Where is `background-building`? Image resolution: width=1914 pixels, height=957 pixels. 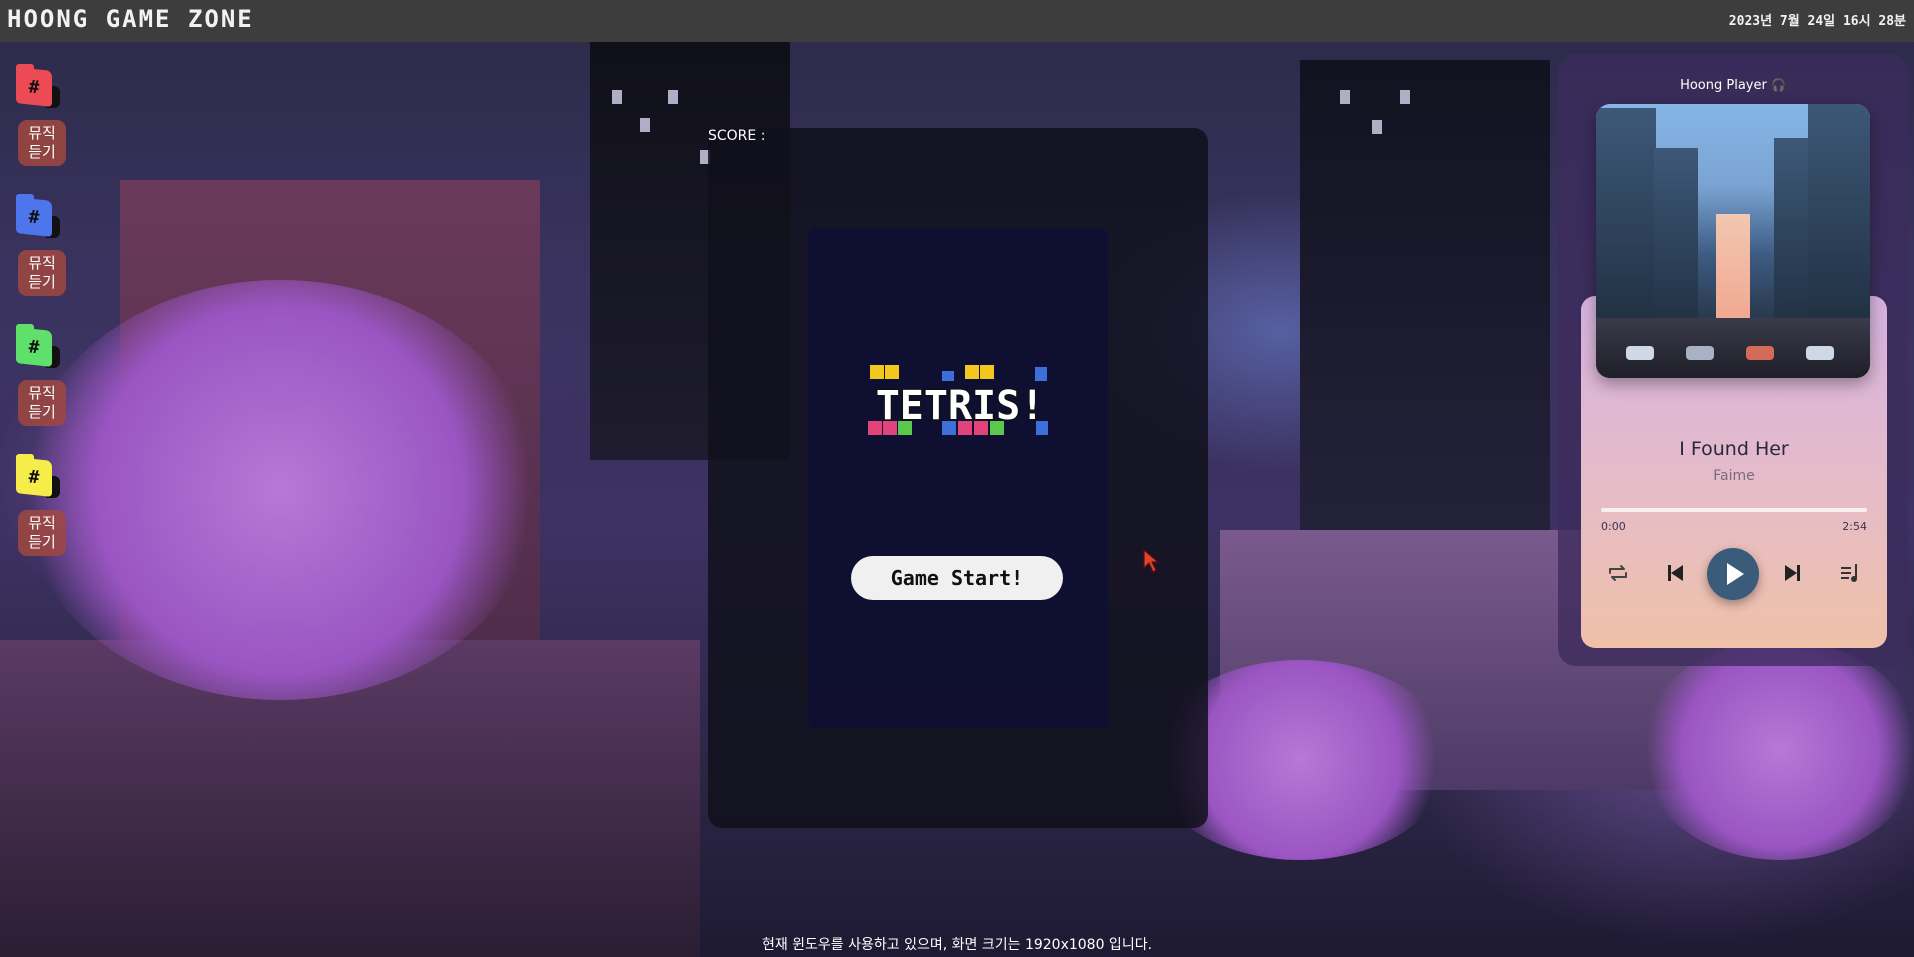 background-building is located at coordinates (1425, 300).